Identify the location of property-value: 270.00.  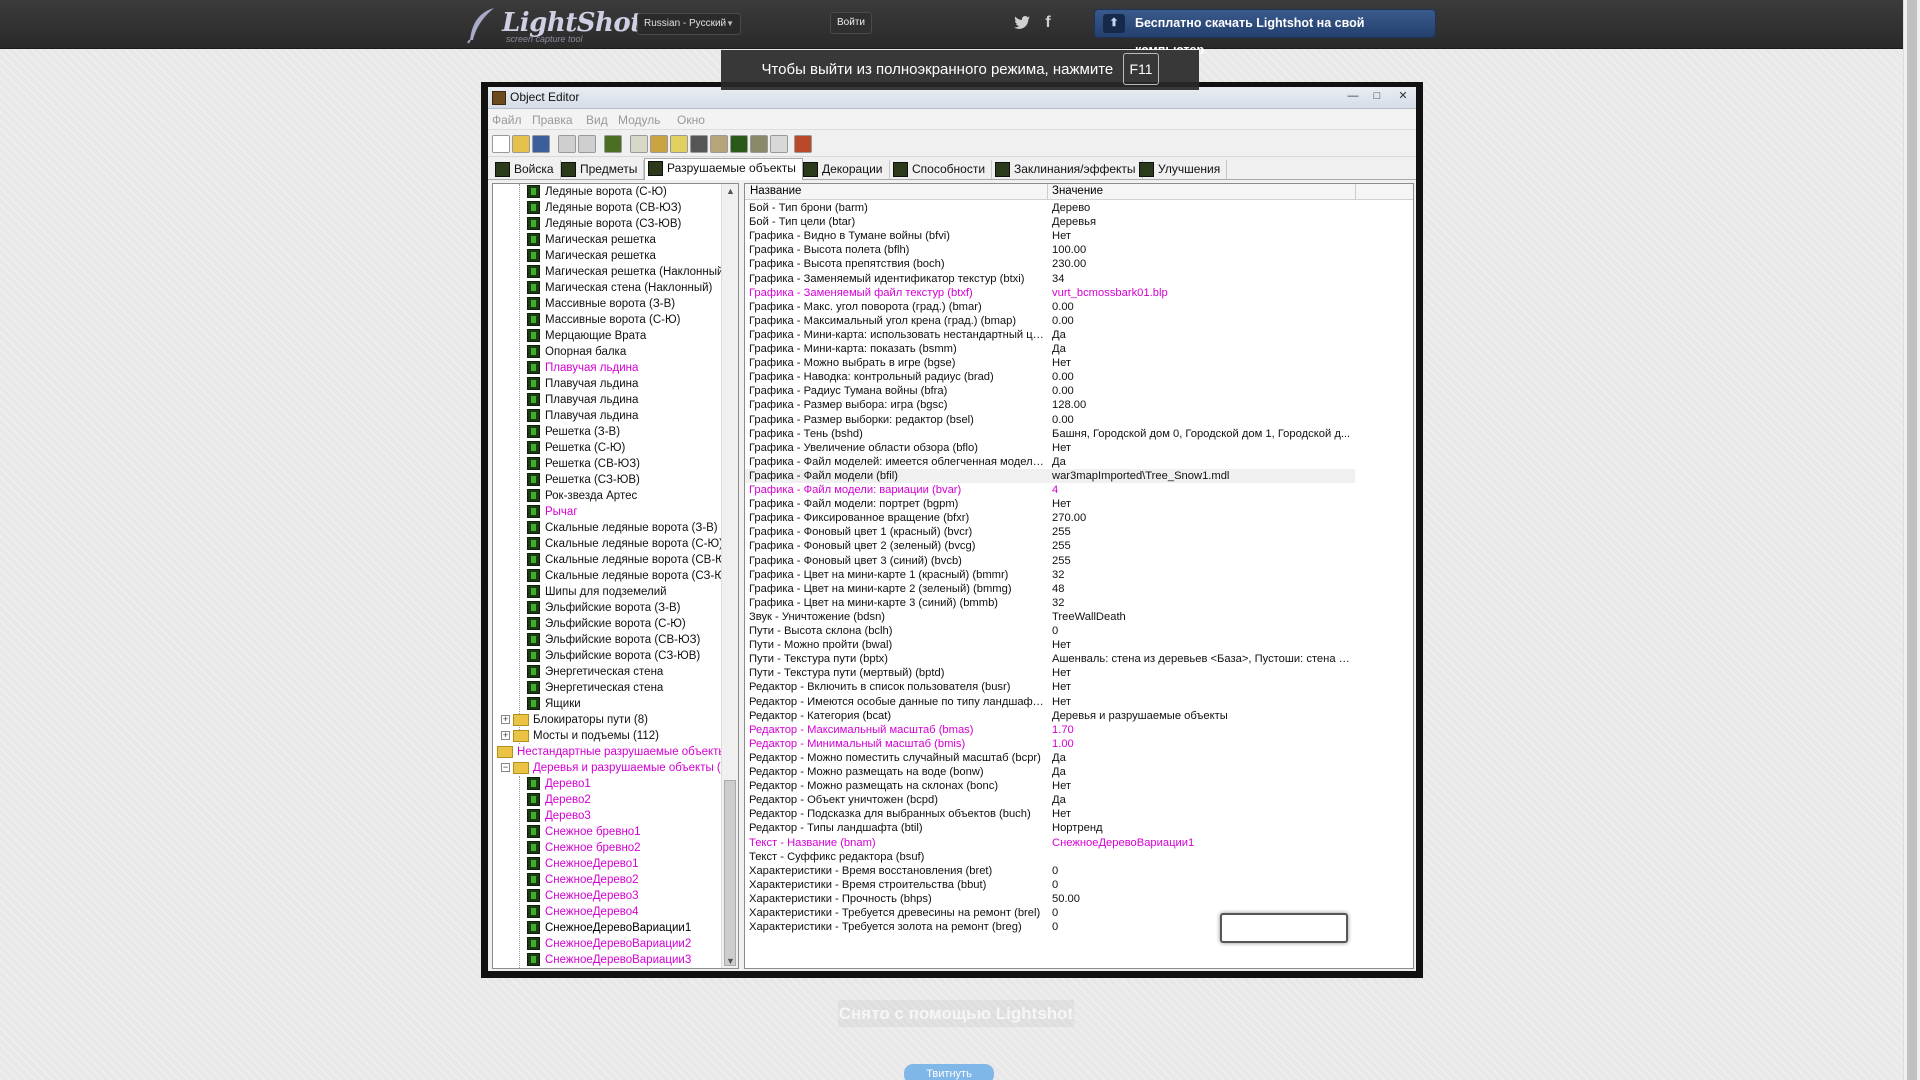
(1203, 518).